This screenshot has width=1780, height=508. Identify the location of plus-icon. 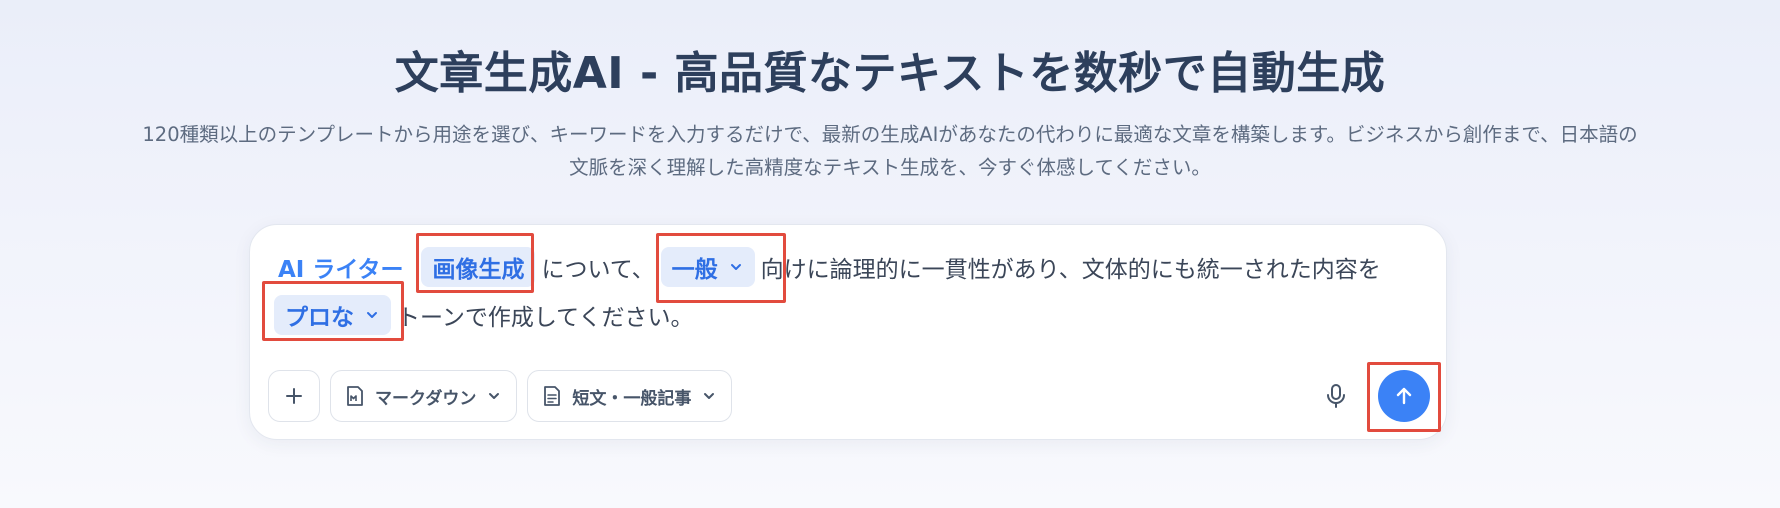
(294, 396).